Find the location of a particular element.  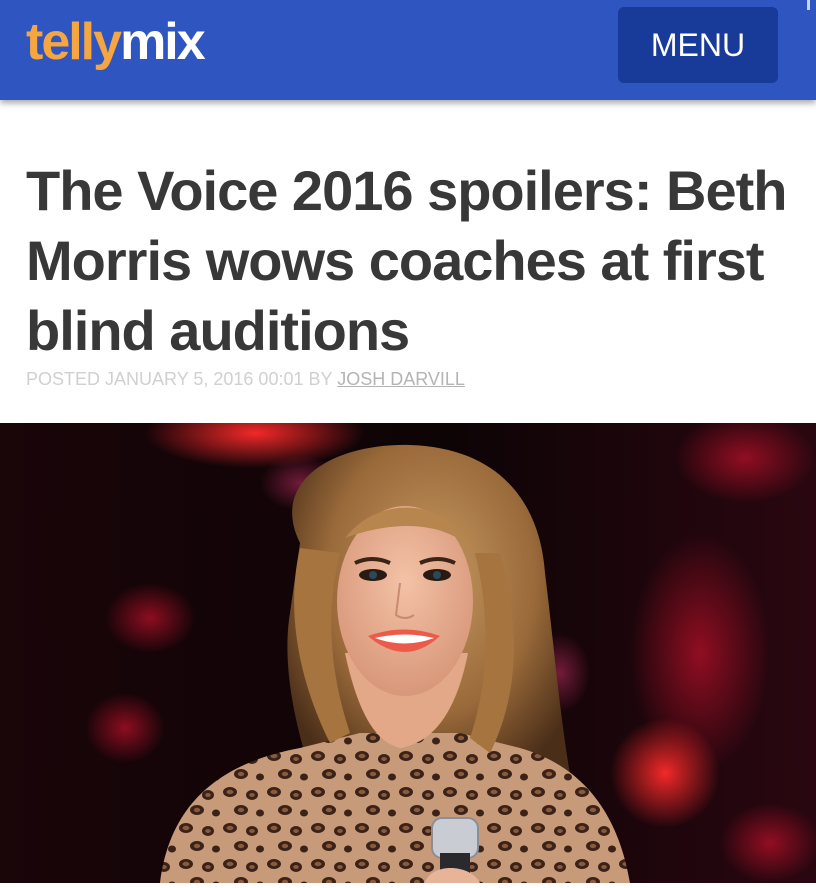

site-logo: tellymix is located at coordinates (116, 42).